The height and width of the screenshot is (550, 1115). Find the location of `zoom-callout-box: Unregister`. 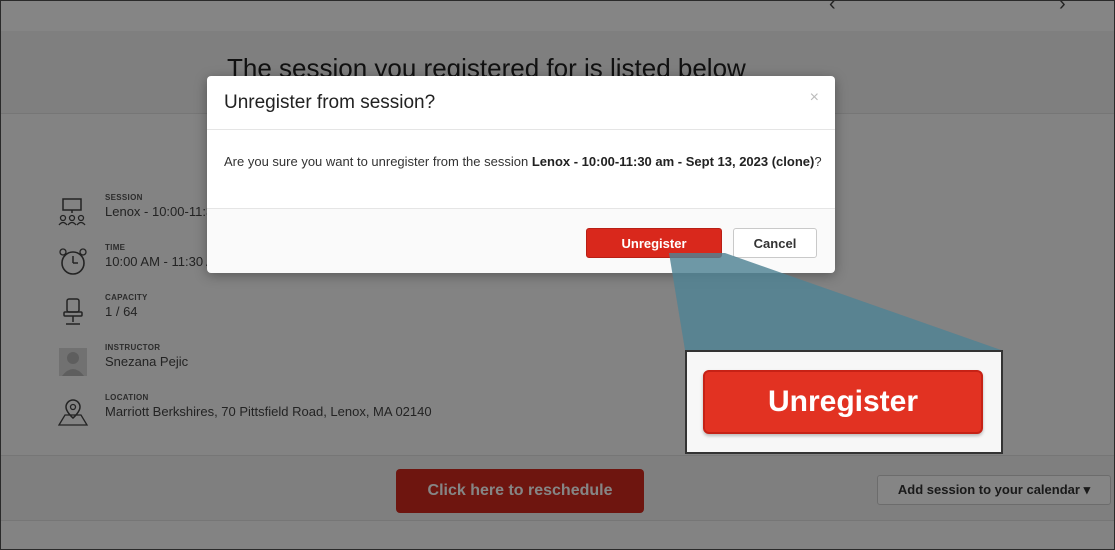

zoom-callout-box: Unregister is located at coordinates (844, 402).